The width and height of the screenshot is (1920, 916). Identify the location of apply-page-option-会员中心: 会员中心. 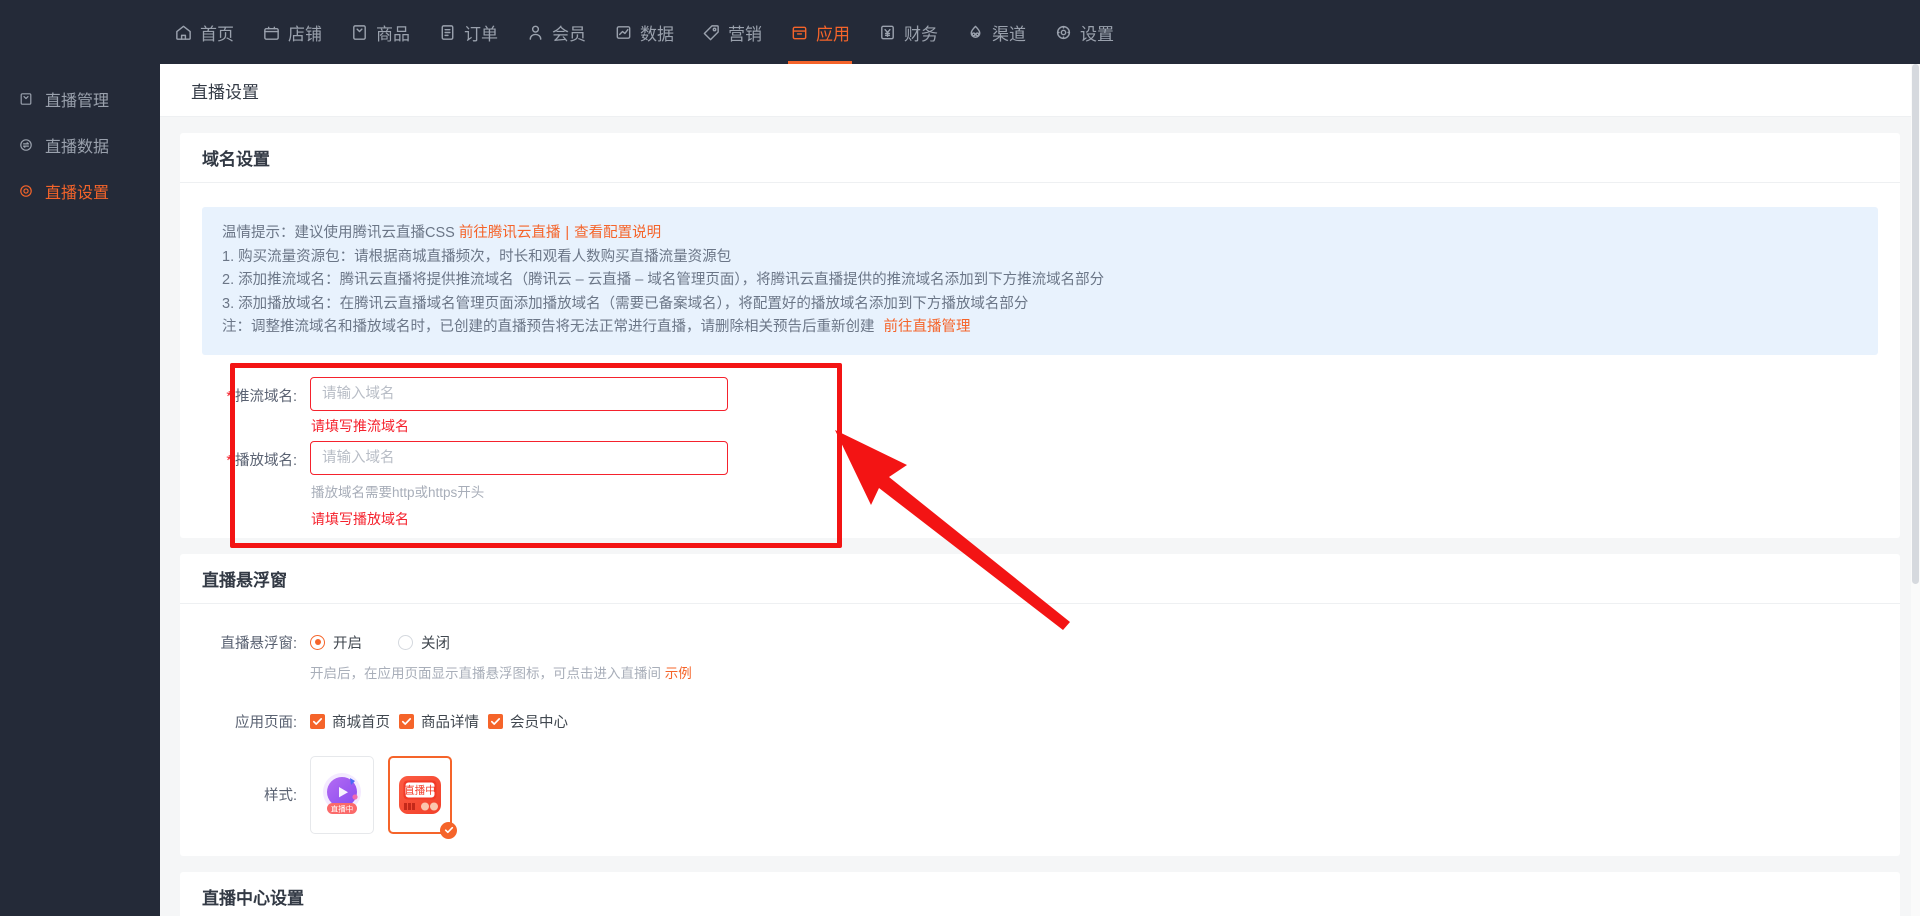
(528, 721).